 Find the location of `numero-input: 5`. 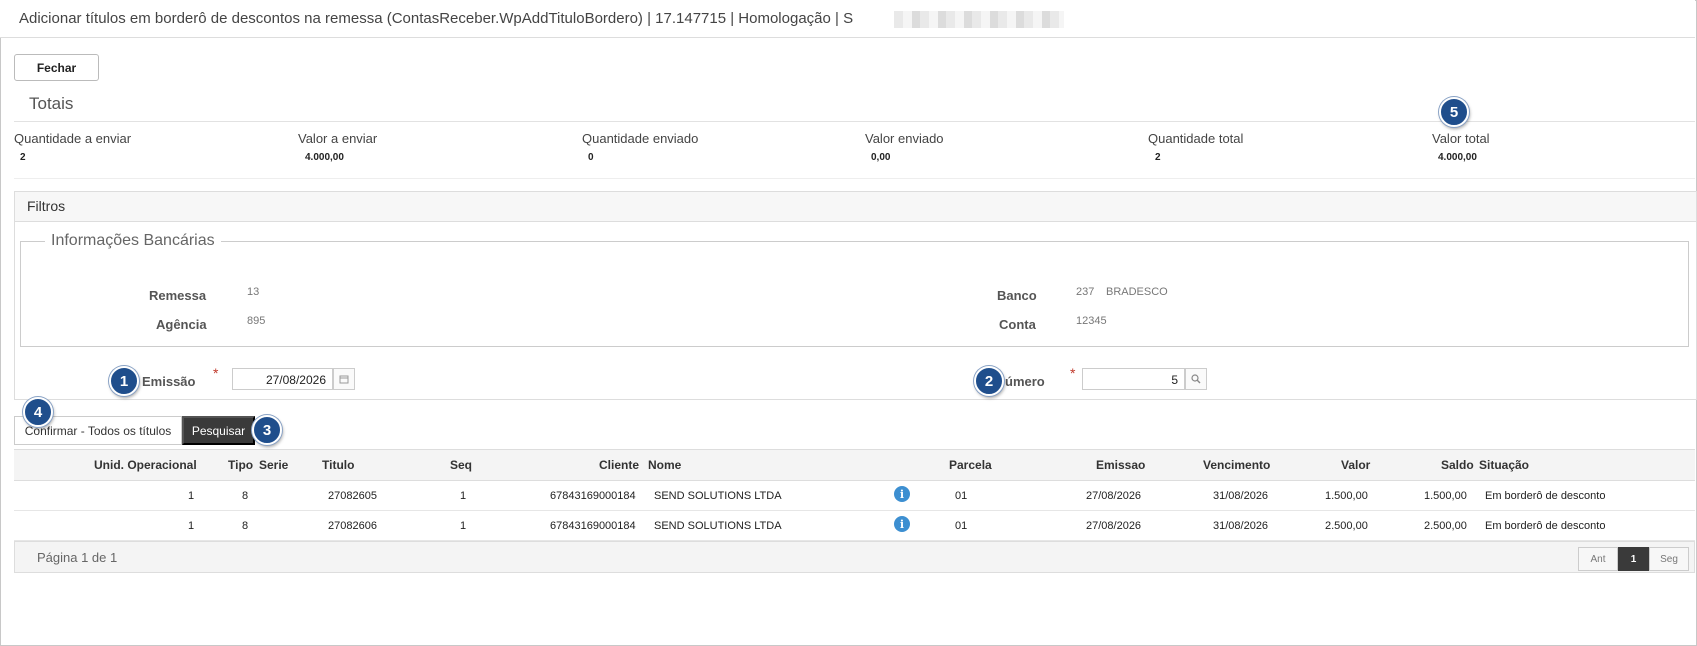

numero-input: 5 is located at coordinates (1133, 379).